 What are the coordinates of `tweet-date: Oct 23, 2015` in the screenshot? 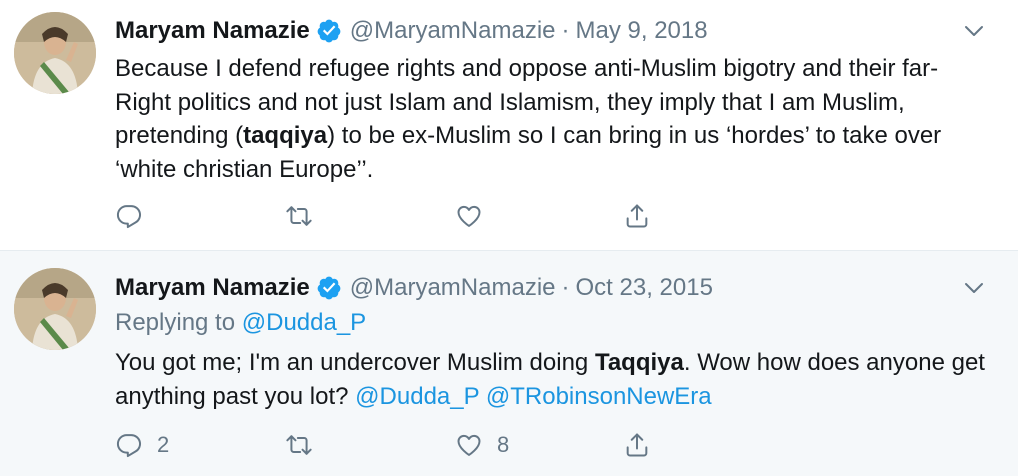 It's located at (644, 288).